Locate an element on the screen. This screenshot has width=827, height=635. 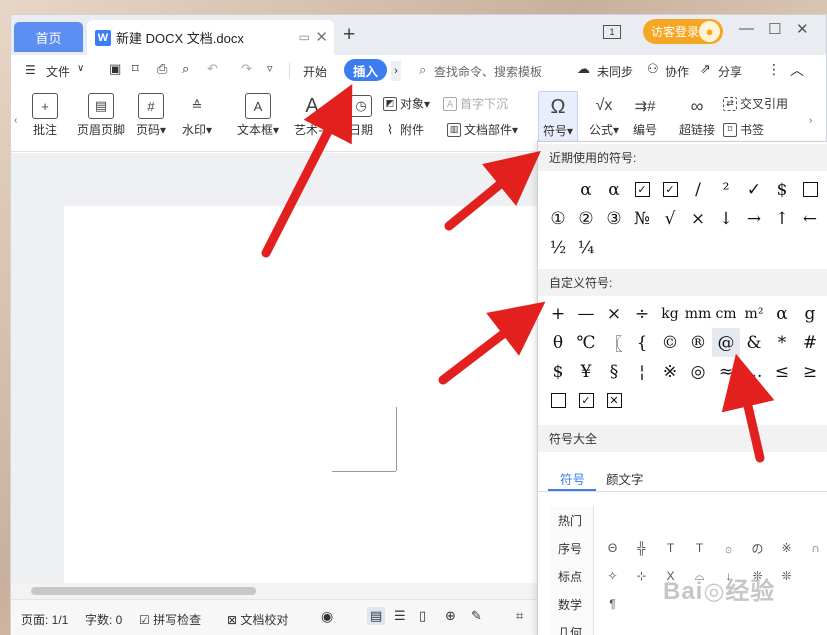
formula-button: √x 公式▾ is located at coordinates (604, 115).